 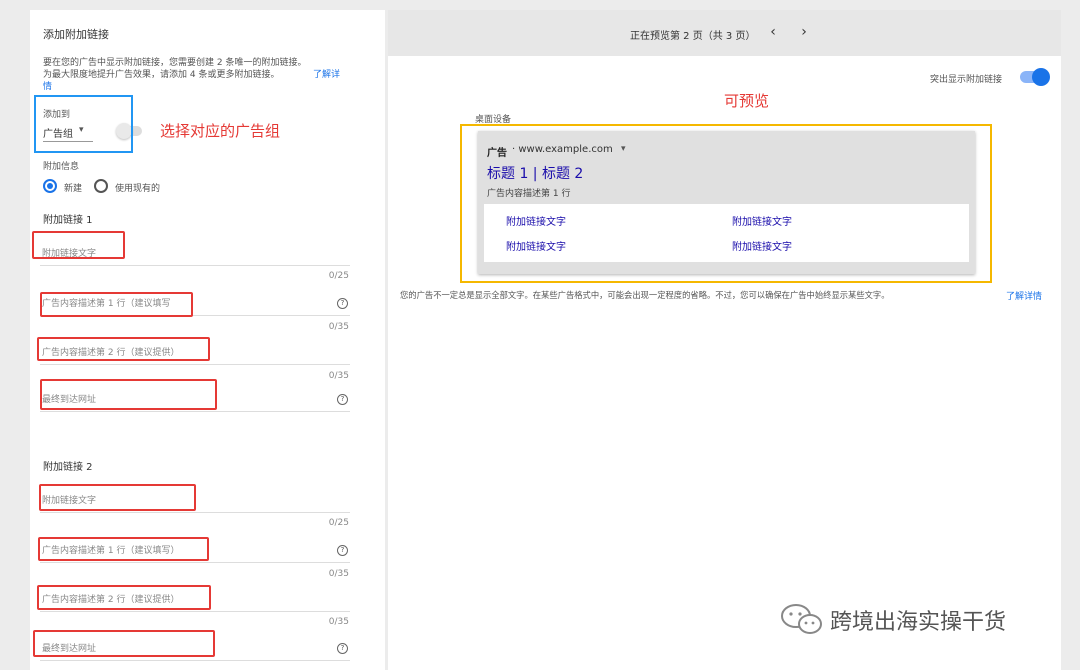 I want to click on highlight-sitelinks-toggle, so click(x=1035, y=77).